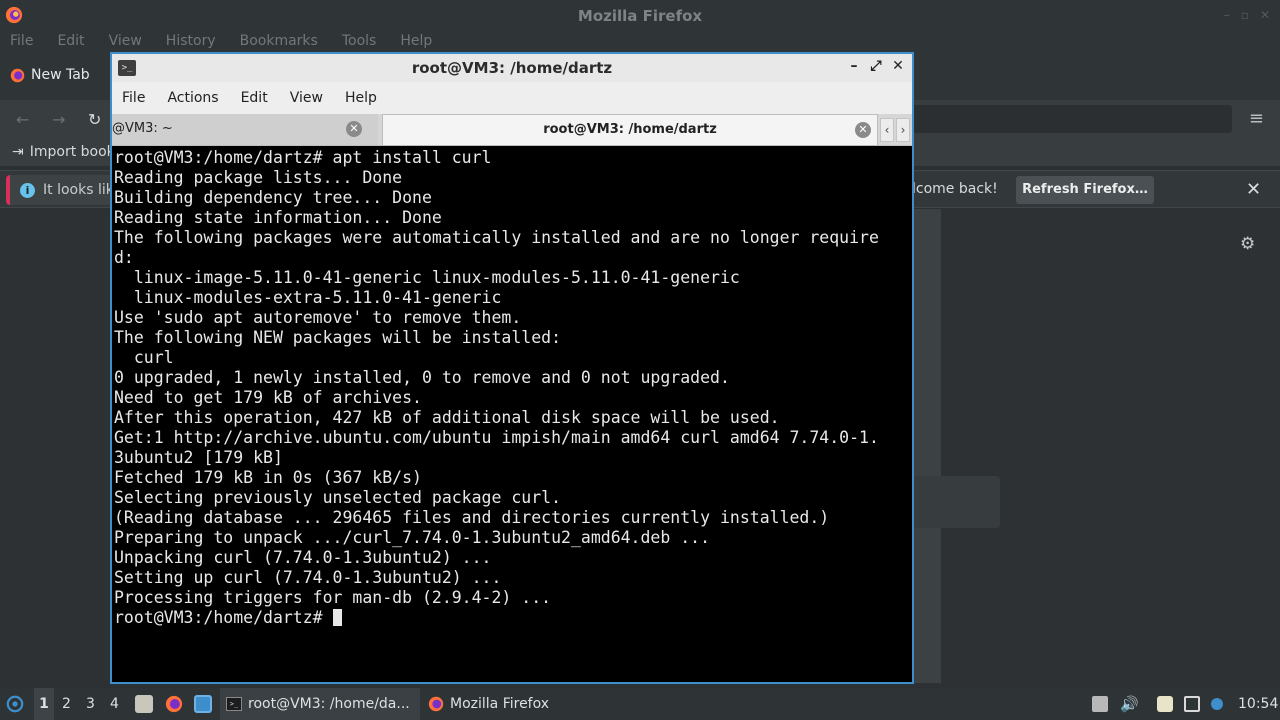 The height and width of the screenshot is (720, 1280). I want to click on workspace-4: 4, so click(114, 704).